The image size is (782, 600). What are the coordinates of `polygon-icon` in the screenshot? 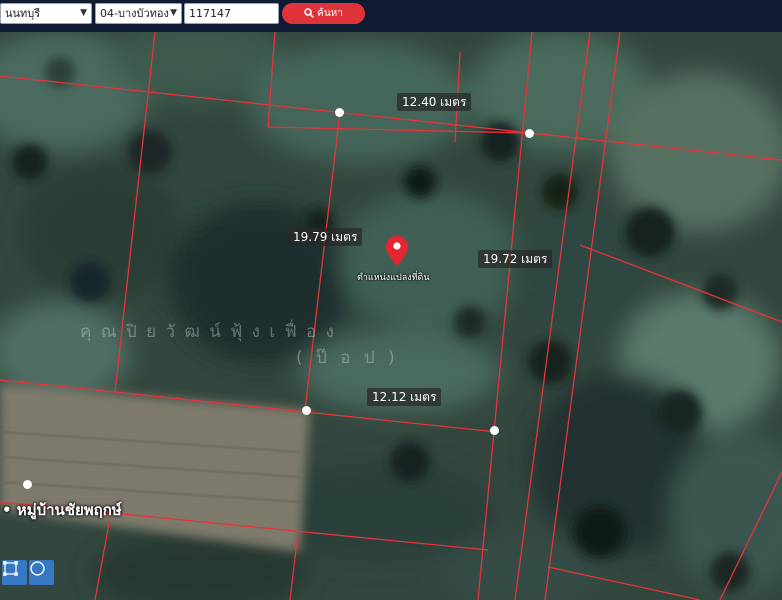 It's located at (10, 568).